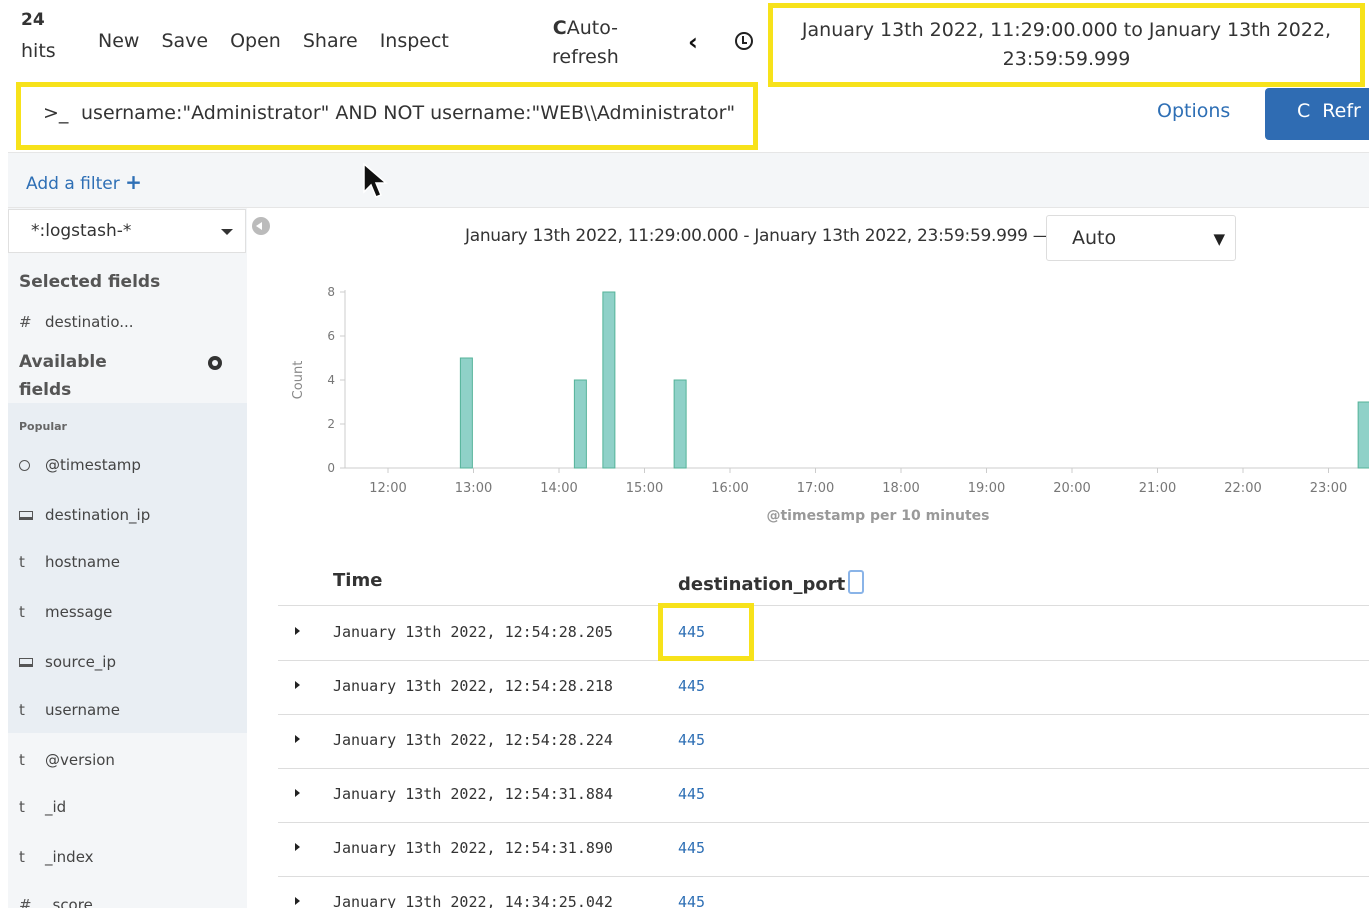 The height and width of the screenshot is (908, 1369). Describe the element at coordinates (1328, 488) in the screenshot. I see `x-tick-label: 23:00` at that location.